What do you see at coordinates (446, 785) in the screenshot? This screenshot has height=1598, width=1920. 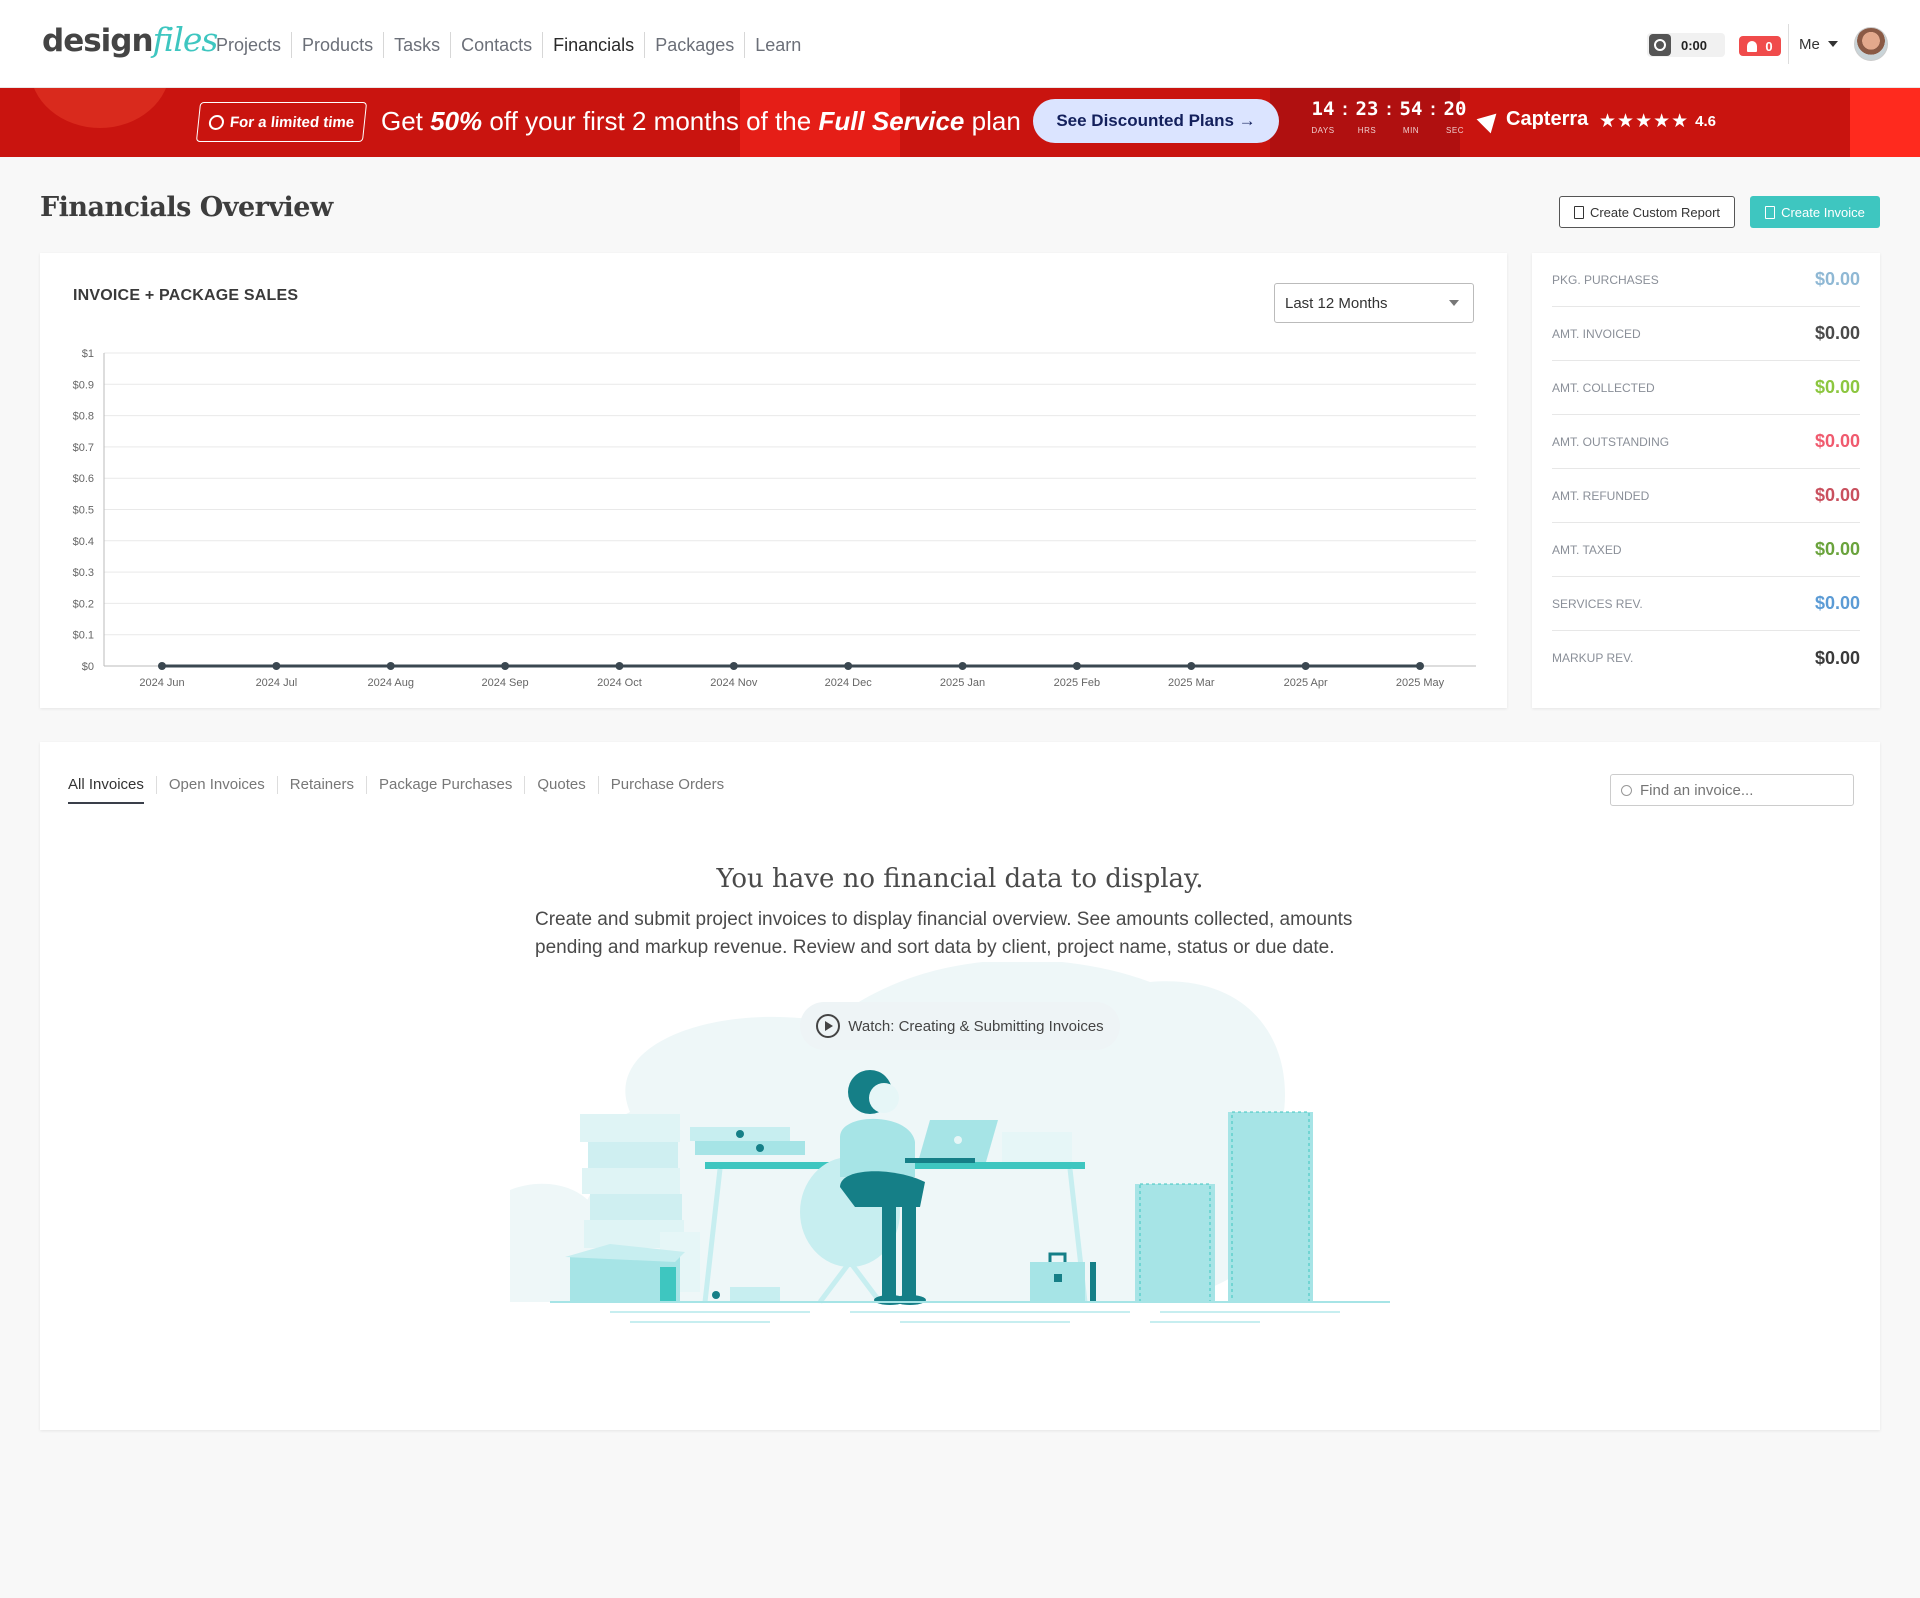 I see `tab-package-purchases: Package Purchases` at bounding box center [446, 785].